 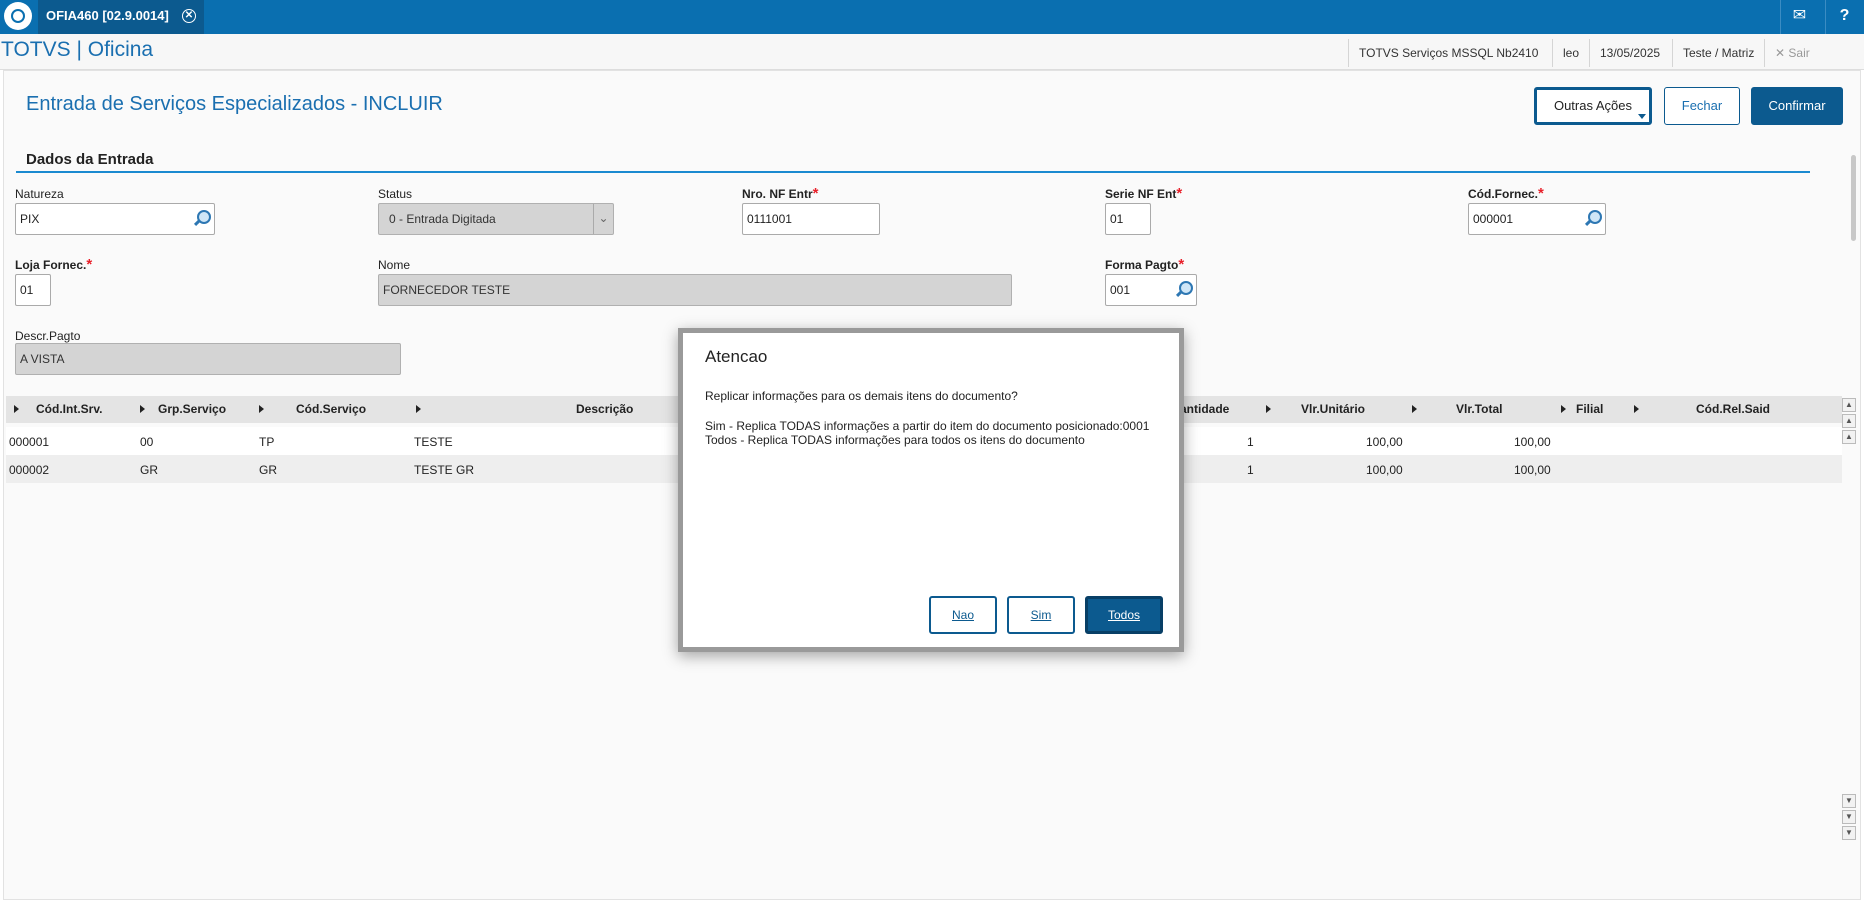 What do you see at coordinates (268, 470) in the screenshot?
I see `cell-cod-srv: GR` at bounding box center [268, 470].